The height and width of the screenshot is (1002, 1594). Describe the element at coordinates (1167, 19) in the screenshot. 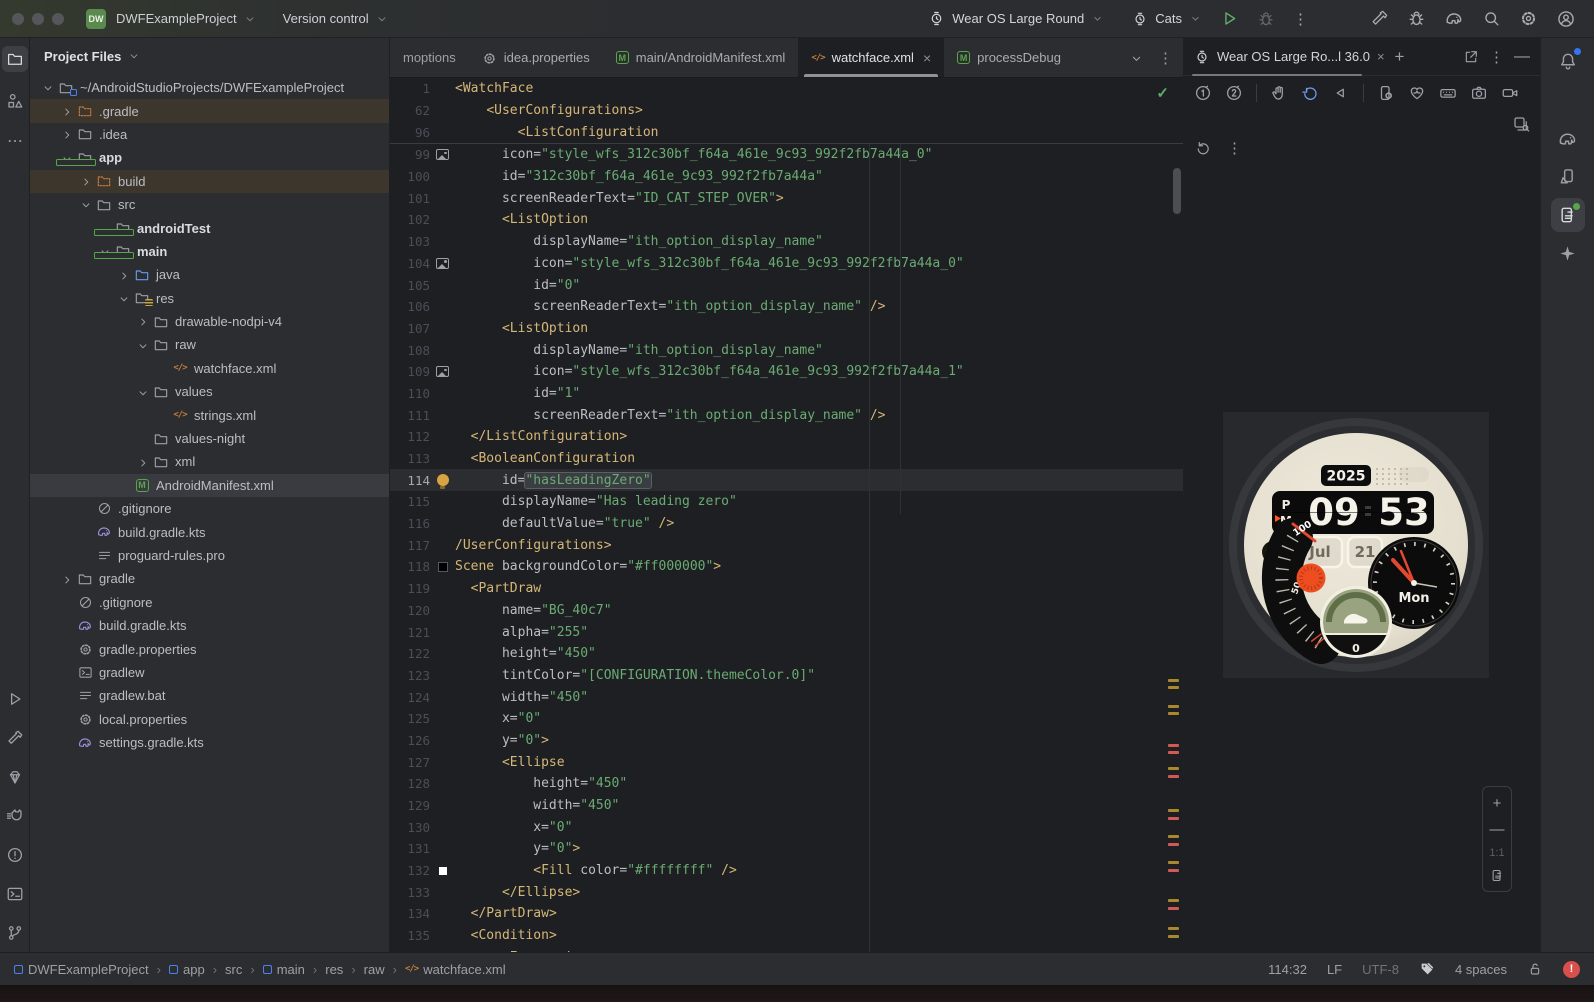

I see `run-config-selector: Cats` at that location.